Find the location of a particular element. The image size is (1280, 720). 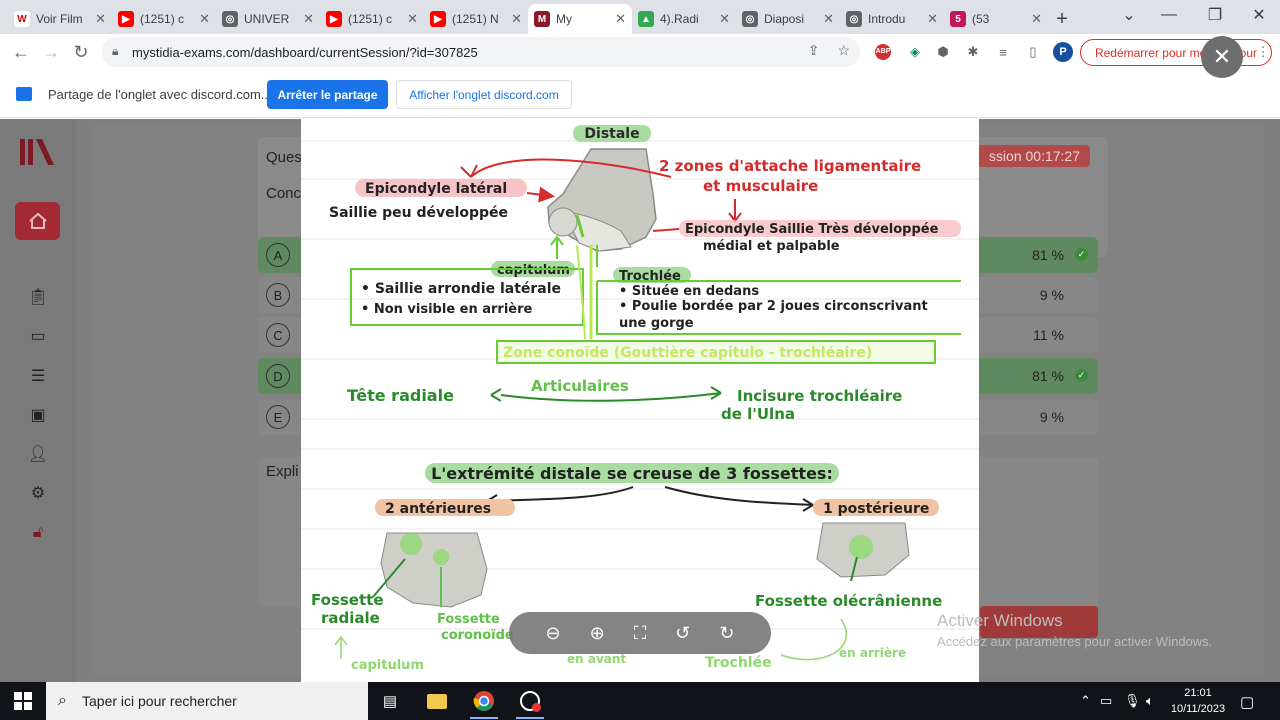

back-button: ← is located at coordinates (21, 52).